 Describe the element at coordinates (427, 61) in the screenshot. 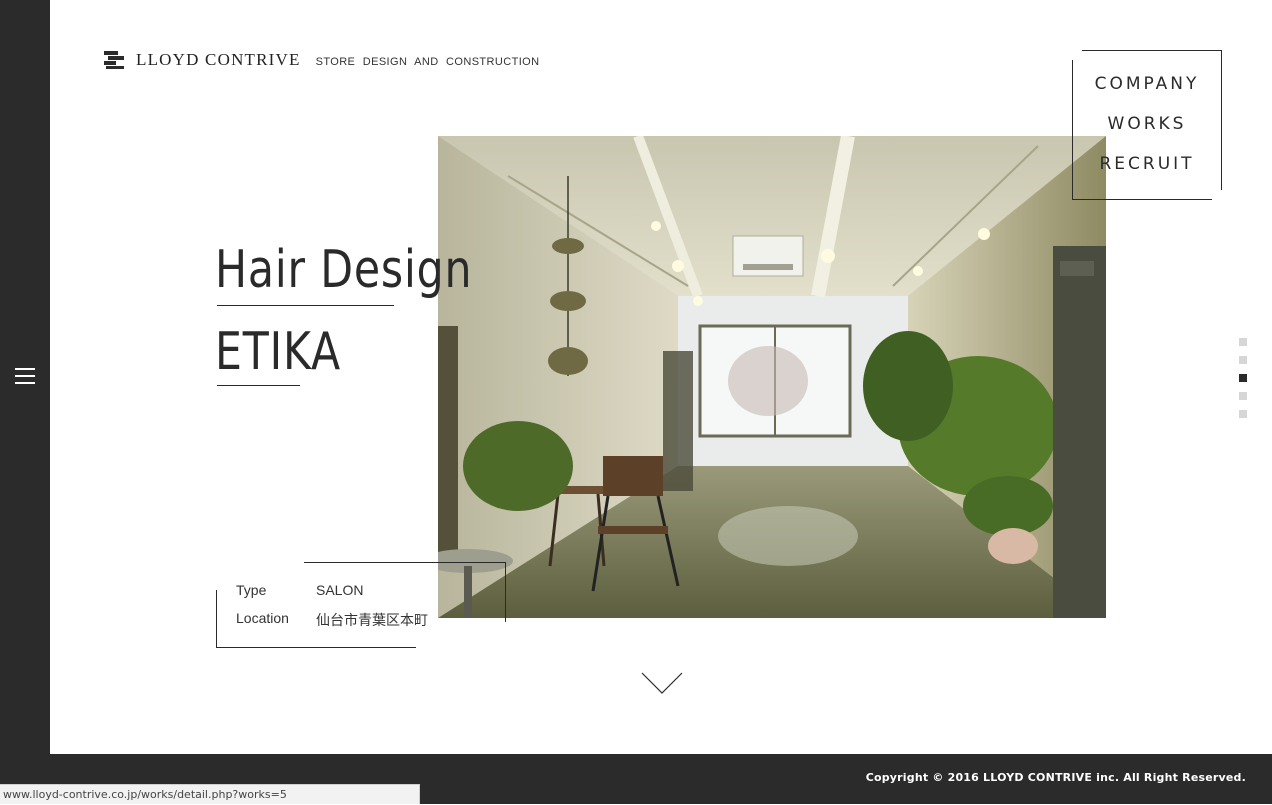

I see `logo-tagline: STORE DESIGN AND CONSTRUCTION` at that location.